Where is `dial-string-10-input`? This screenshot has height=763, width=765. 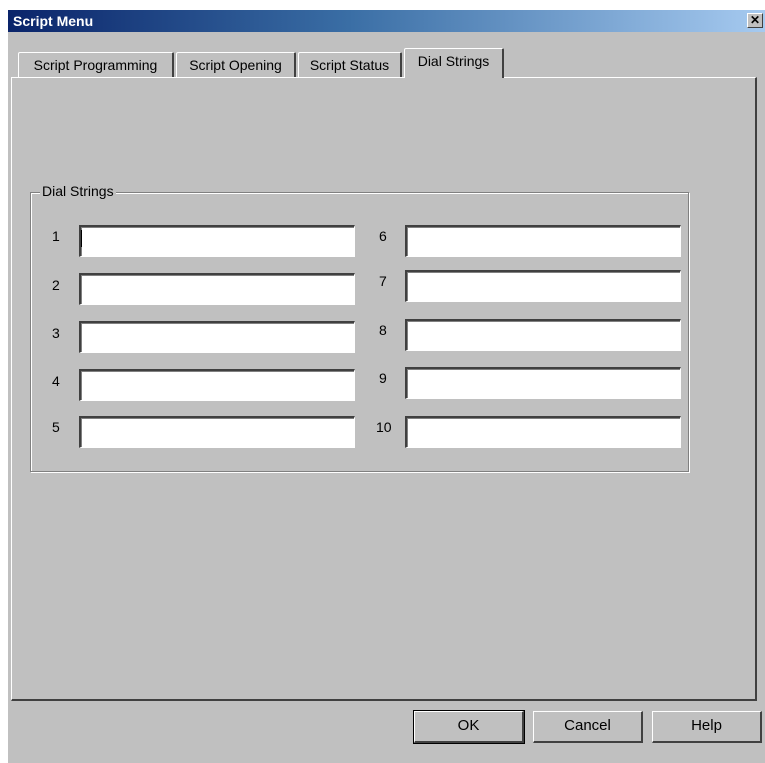
dial-string-10-input is located at coordinates (543, 432).